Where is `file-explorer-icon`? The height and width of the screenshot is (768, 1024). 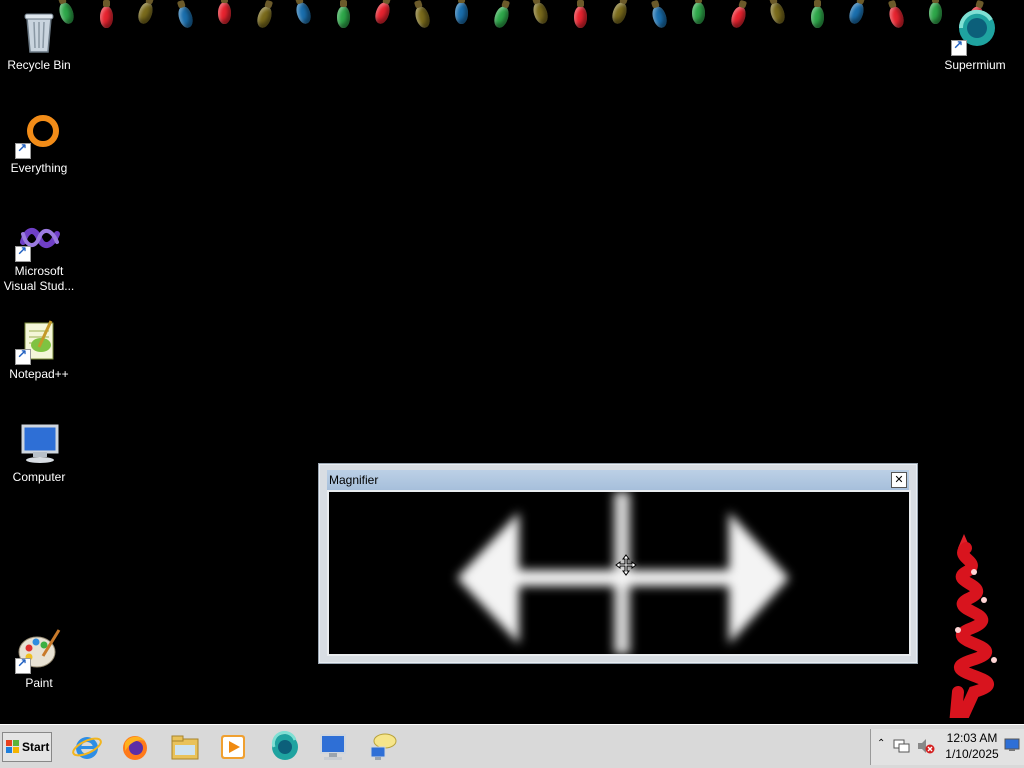 file-explorer-icon is located at coordinates (185, 747).